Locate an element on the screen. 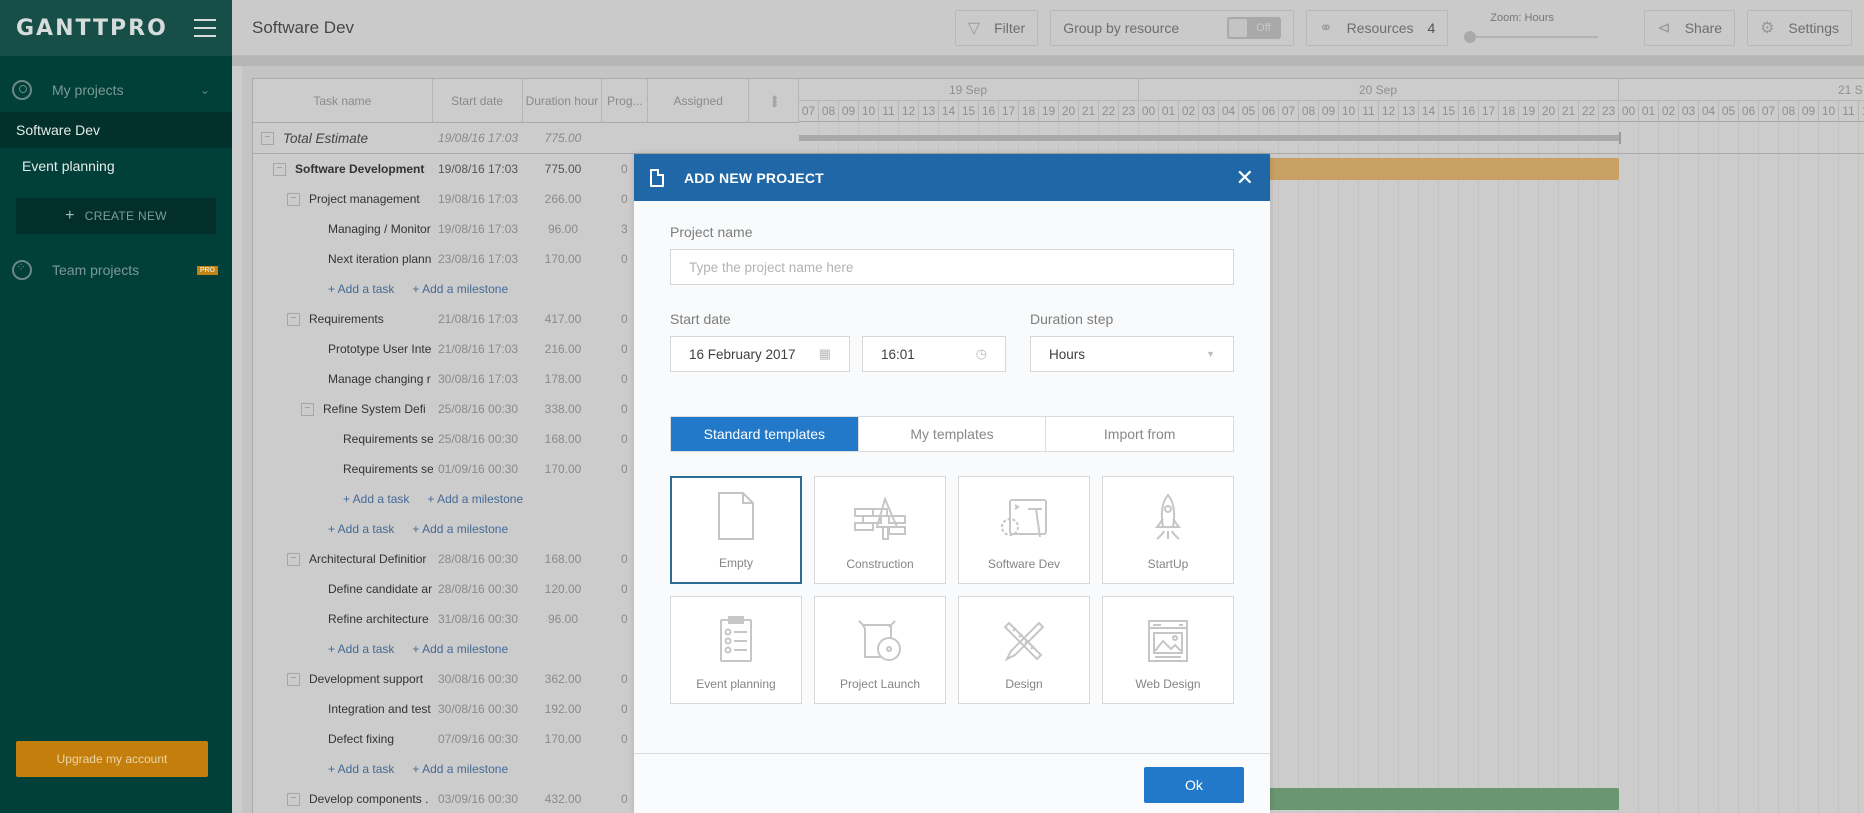 The image size is (1864, 813). clock-icon: ◷ is located at coordinates (981, 354).